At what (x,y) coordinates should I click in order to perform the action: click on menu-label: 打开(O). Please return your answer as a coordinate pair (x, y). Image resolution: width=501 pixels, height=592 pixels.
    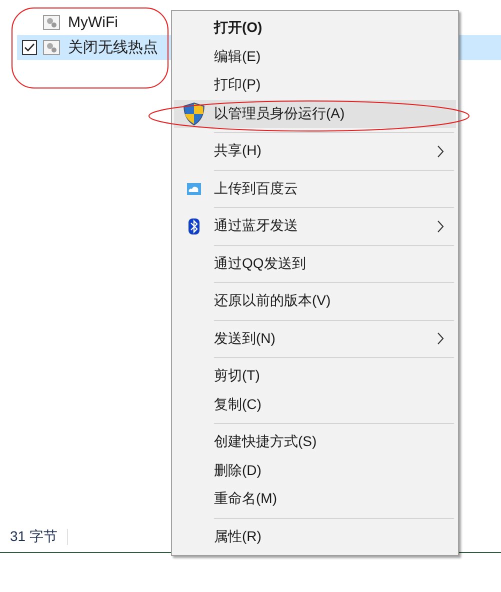
    Looking at the image, I should click on (238, 28).